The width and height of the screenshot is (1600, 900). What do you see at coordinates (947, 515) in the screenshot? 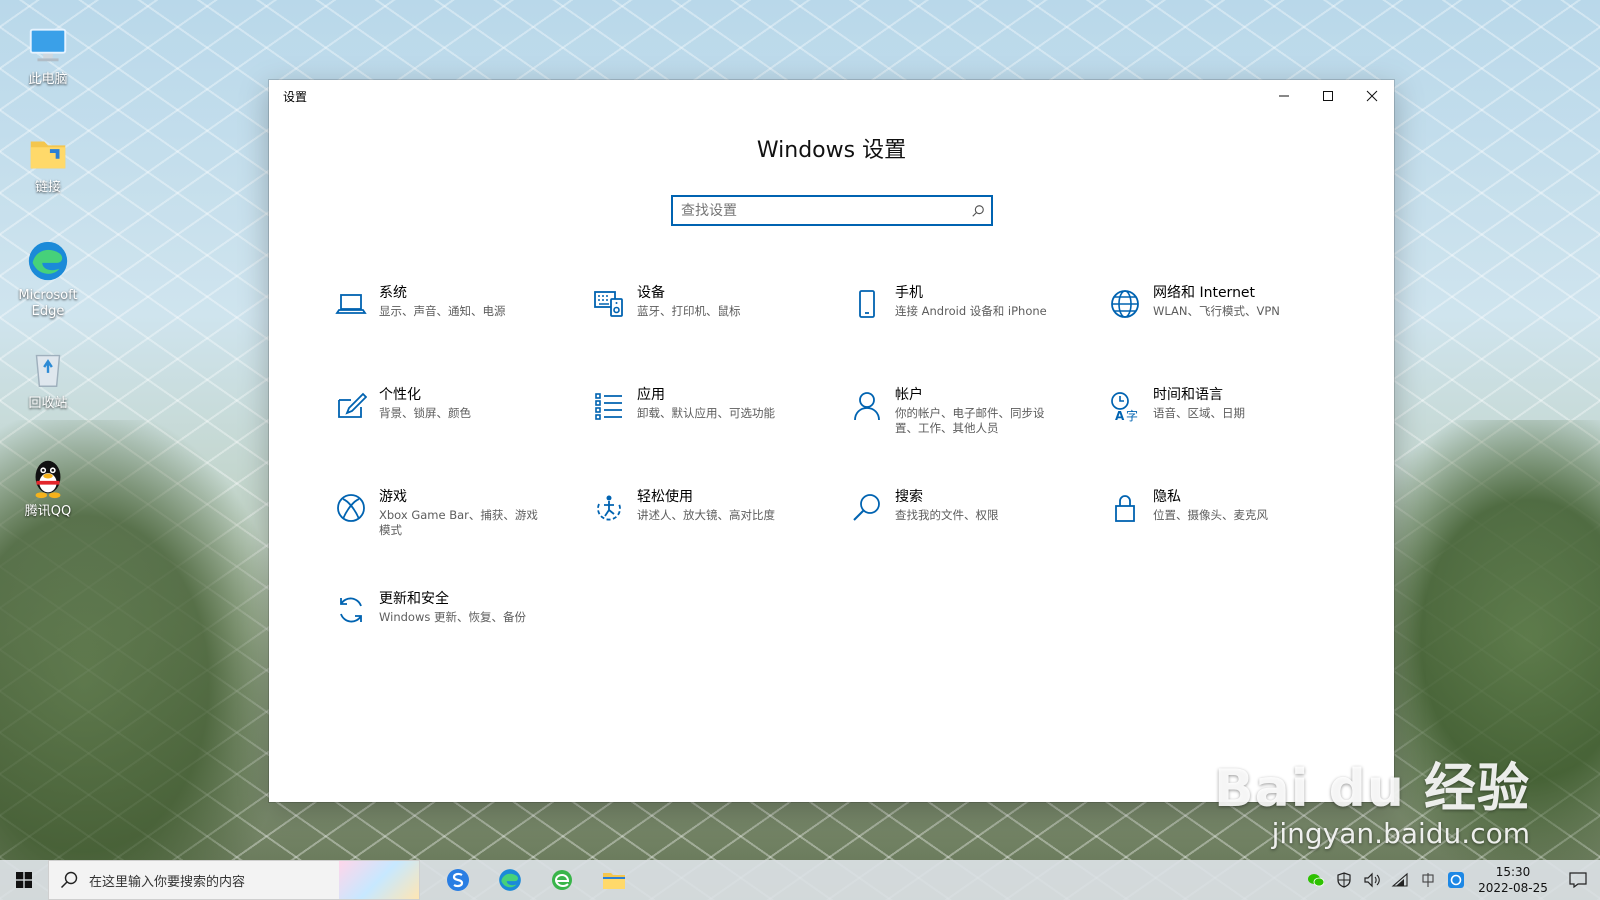
I see `category-description: 查找我的文件、权限` at bounding box center [947, 515].